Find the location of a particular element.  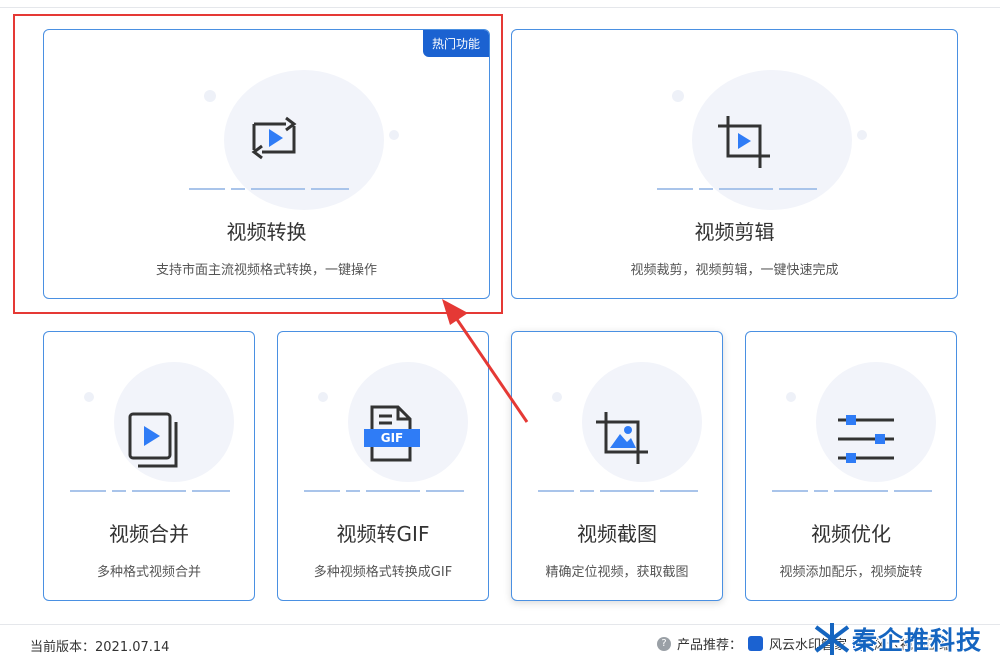

card-title: 视频截图 is located at coordinates (617, 534).